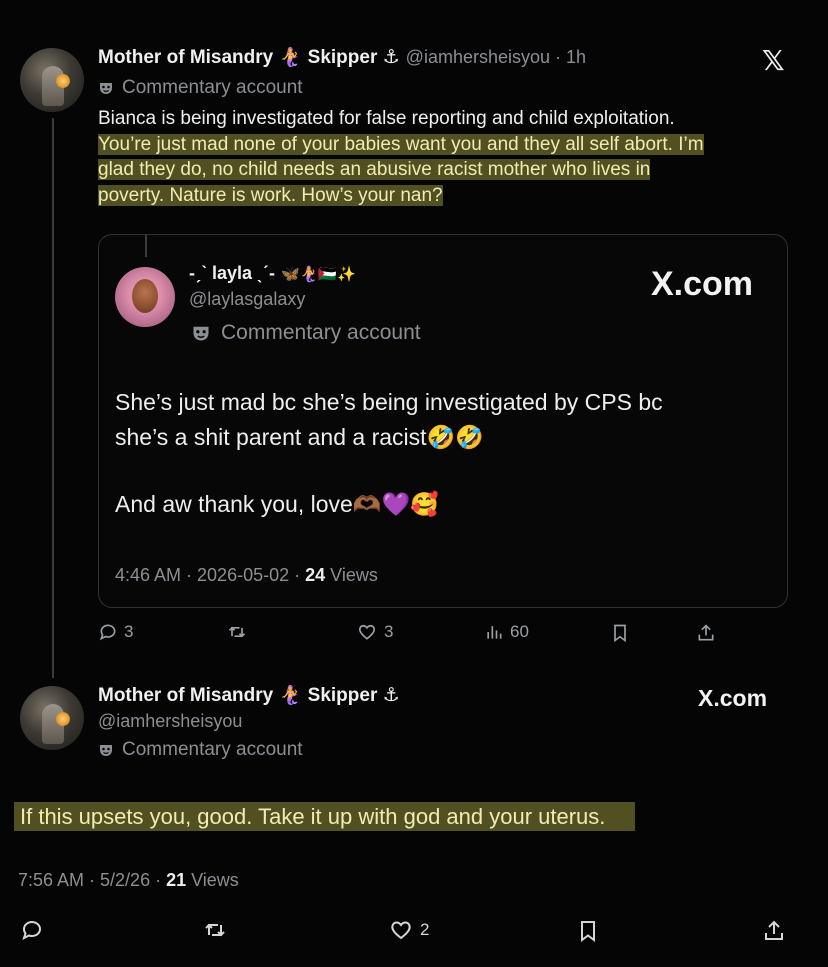 This screenshot has height=967, width=828. Describe the element at coordinates (389, 631) in the screenshot. I see `like-count: 3` at that location.